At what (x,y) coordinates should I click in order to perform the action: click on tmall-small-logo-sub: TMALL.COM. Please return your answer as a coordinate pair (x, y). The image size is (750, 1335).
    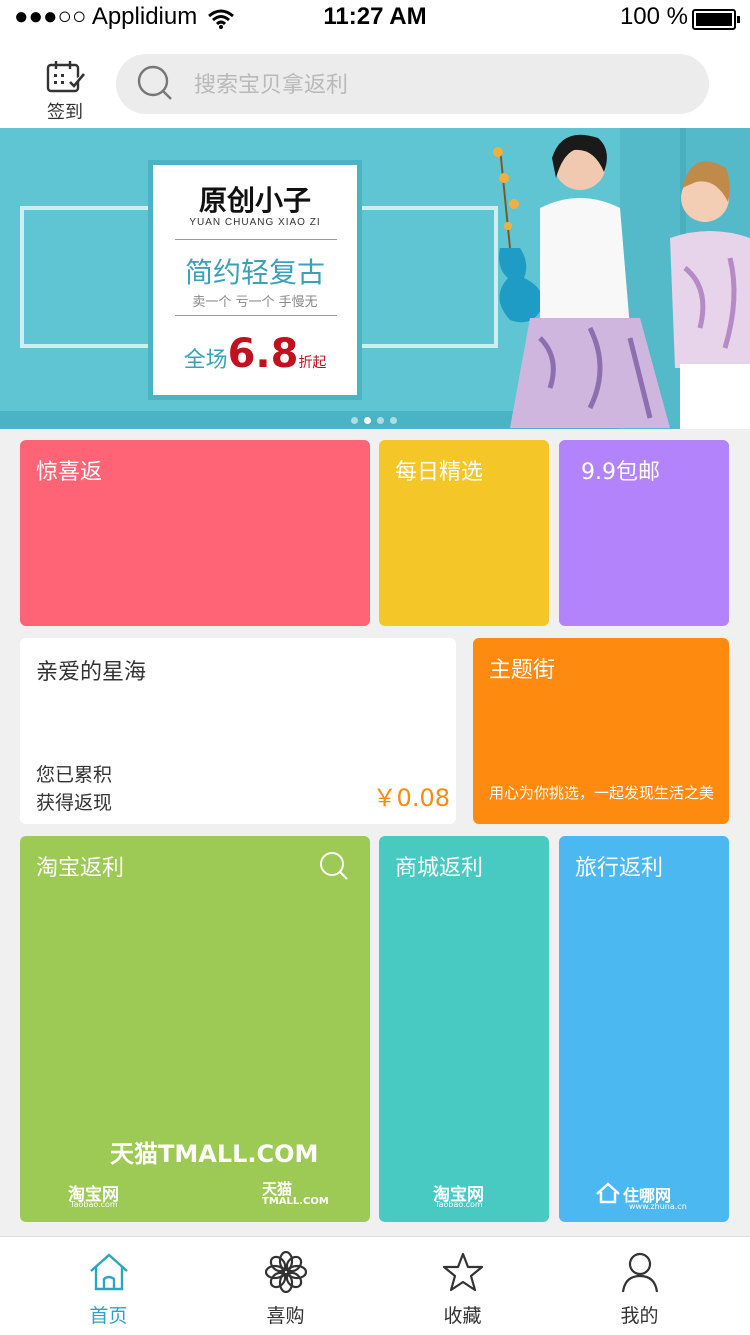
    Looking at the image, I should click on (295, 1201).